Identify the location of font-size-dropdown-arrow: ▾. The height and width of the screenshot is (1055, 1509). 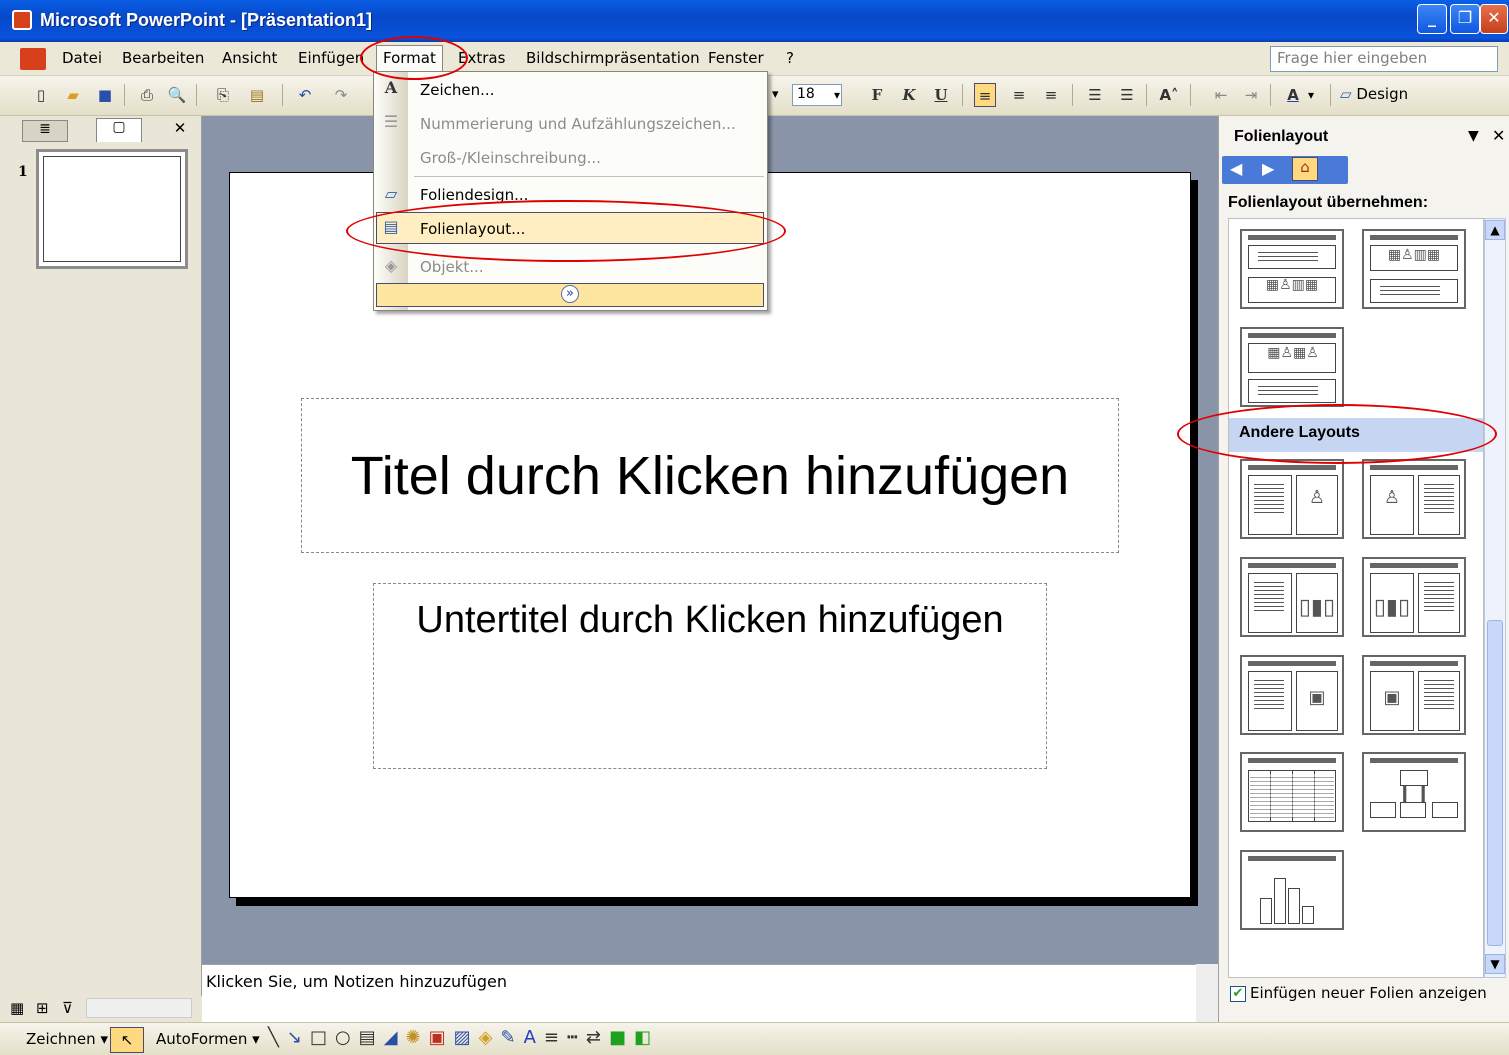
(841, 95).